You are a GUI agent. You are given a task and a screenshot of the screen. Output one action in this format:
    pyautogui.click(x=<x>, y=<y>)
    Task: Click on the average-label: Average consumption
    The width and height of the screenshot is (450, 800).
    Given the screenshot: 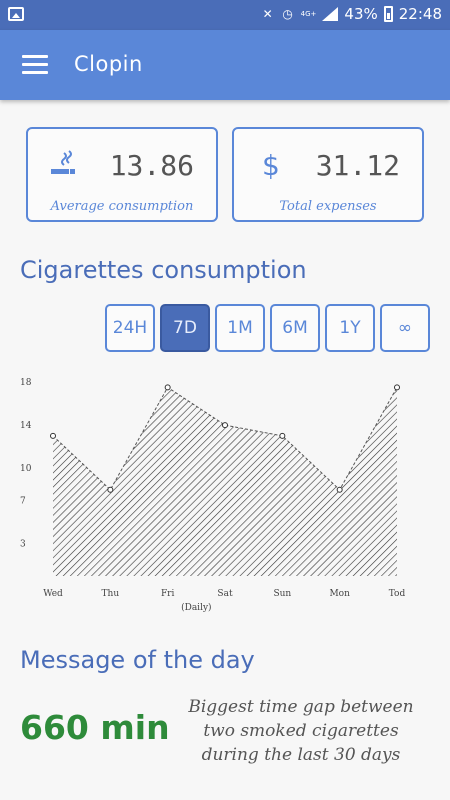 What is the action you would take?
    pyautogui.click(x=122, y=206)
    